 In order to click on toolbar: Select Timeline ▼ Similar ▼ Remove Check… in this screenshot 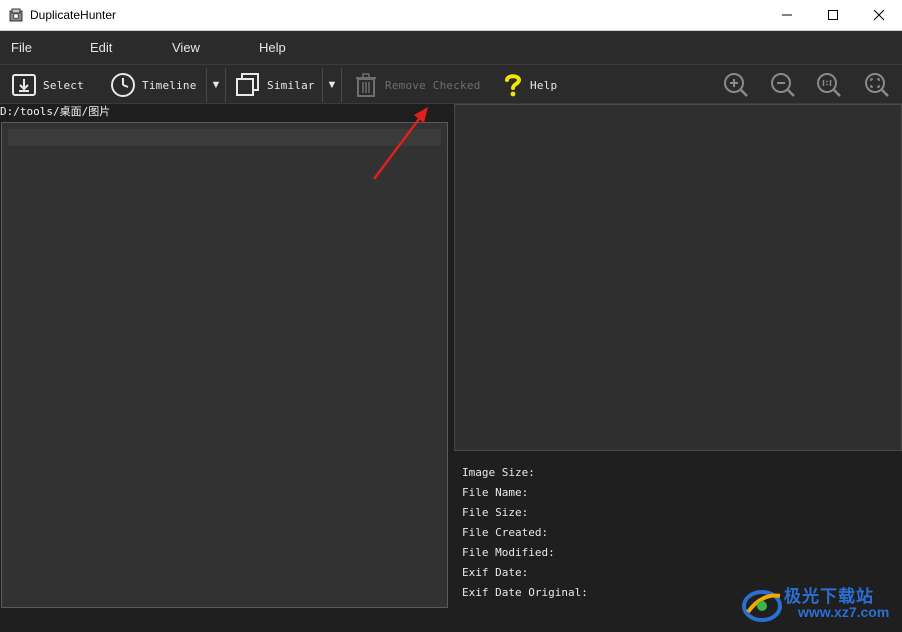, I will do `click(451, 84)`.